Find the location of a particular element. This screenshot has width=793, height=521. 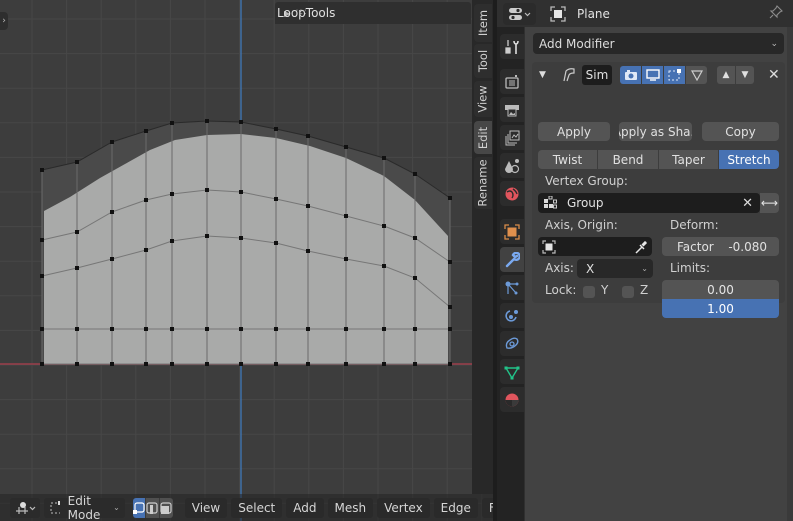

simple-deform-icon is located at coordinates (569, 74).